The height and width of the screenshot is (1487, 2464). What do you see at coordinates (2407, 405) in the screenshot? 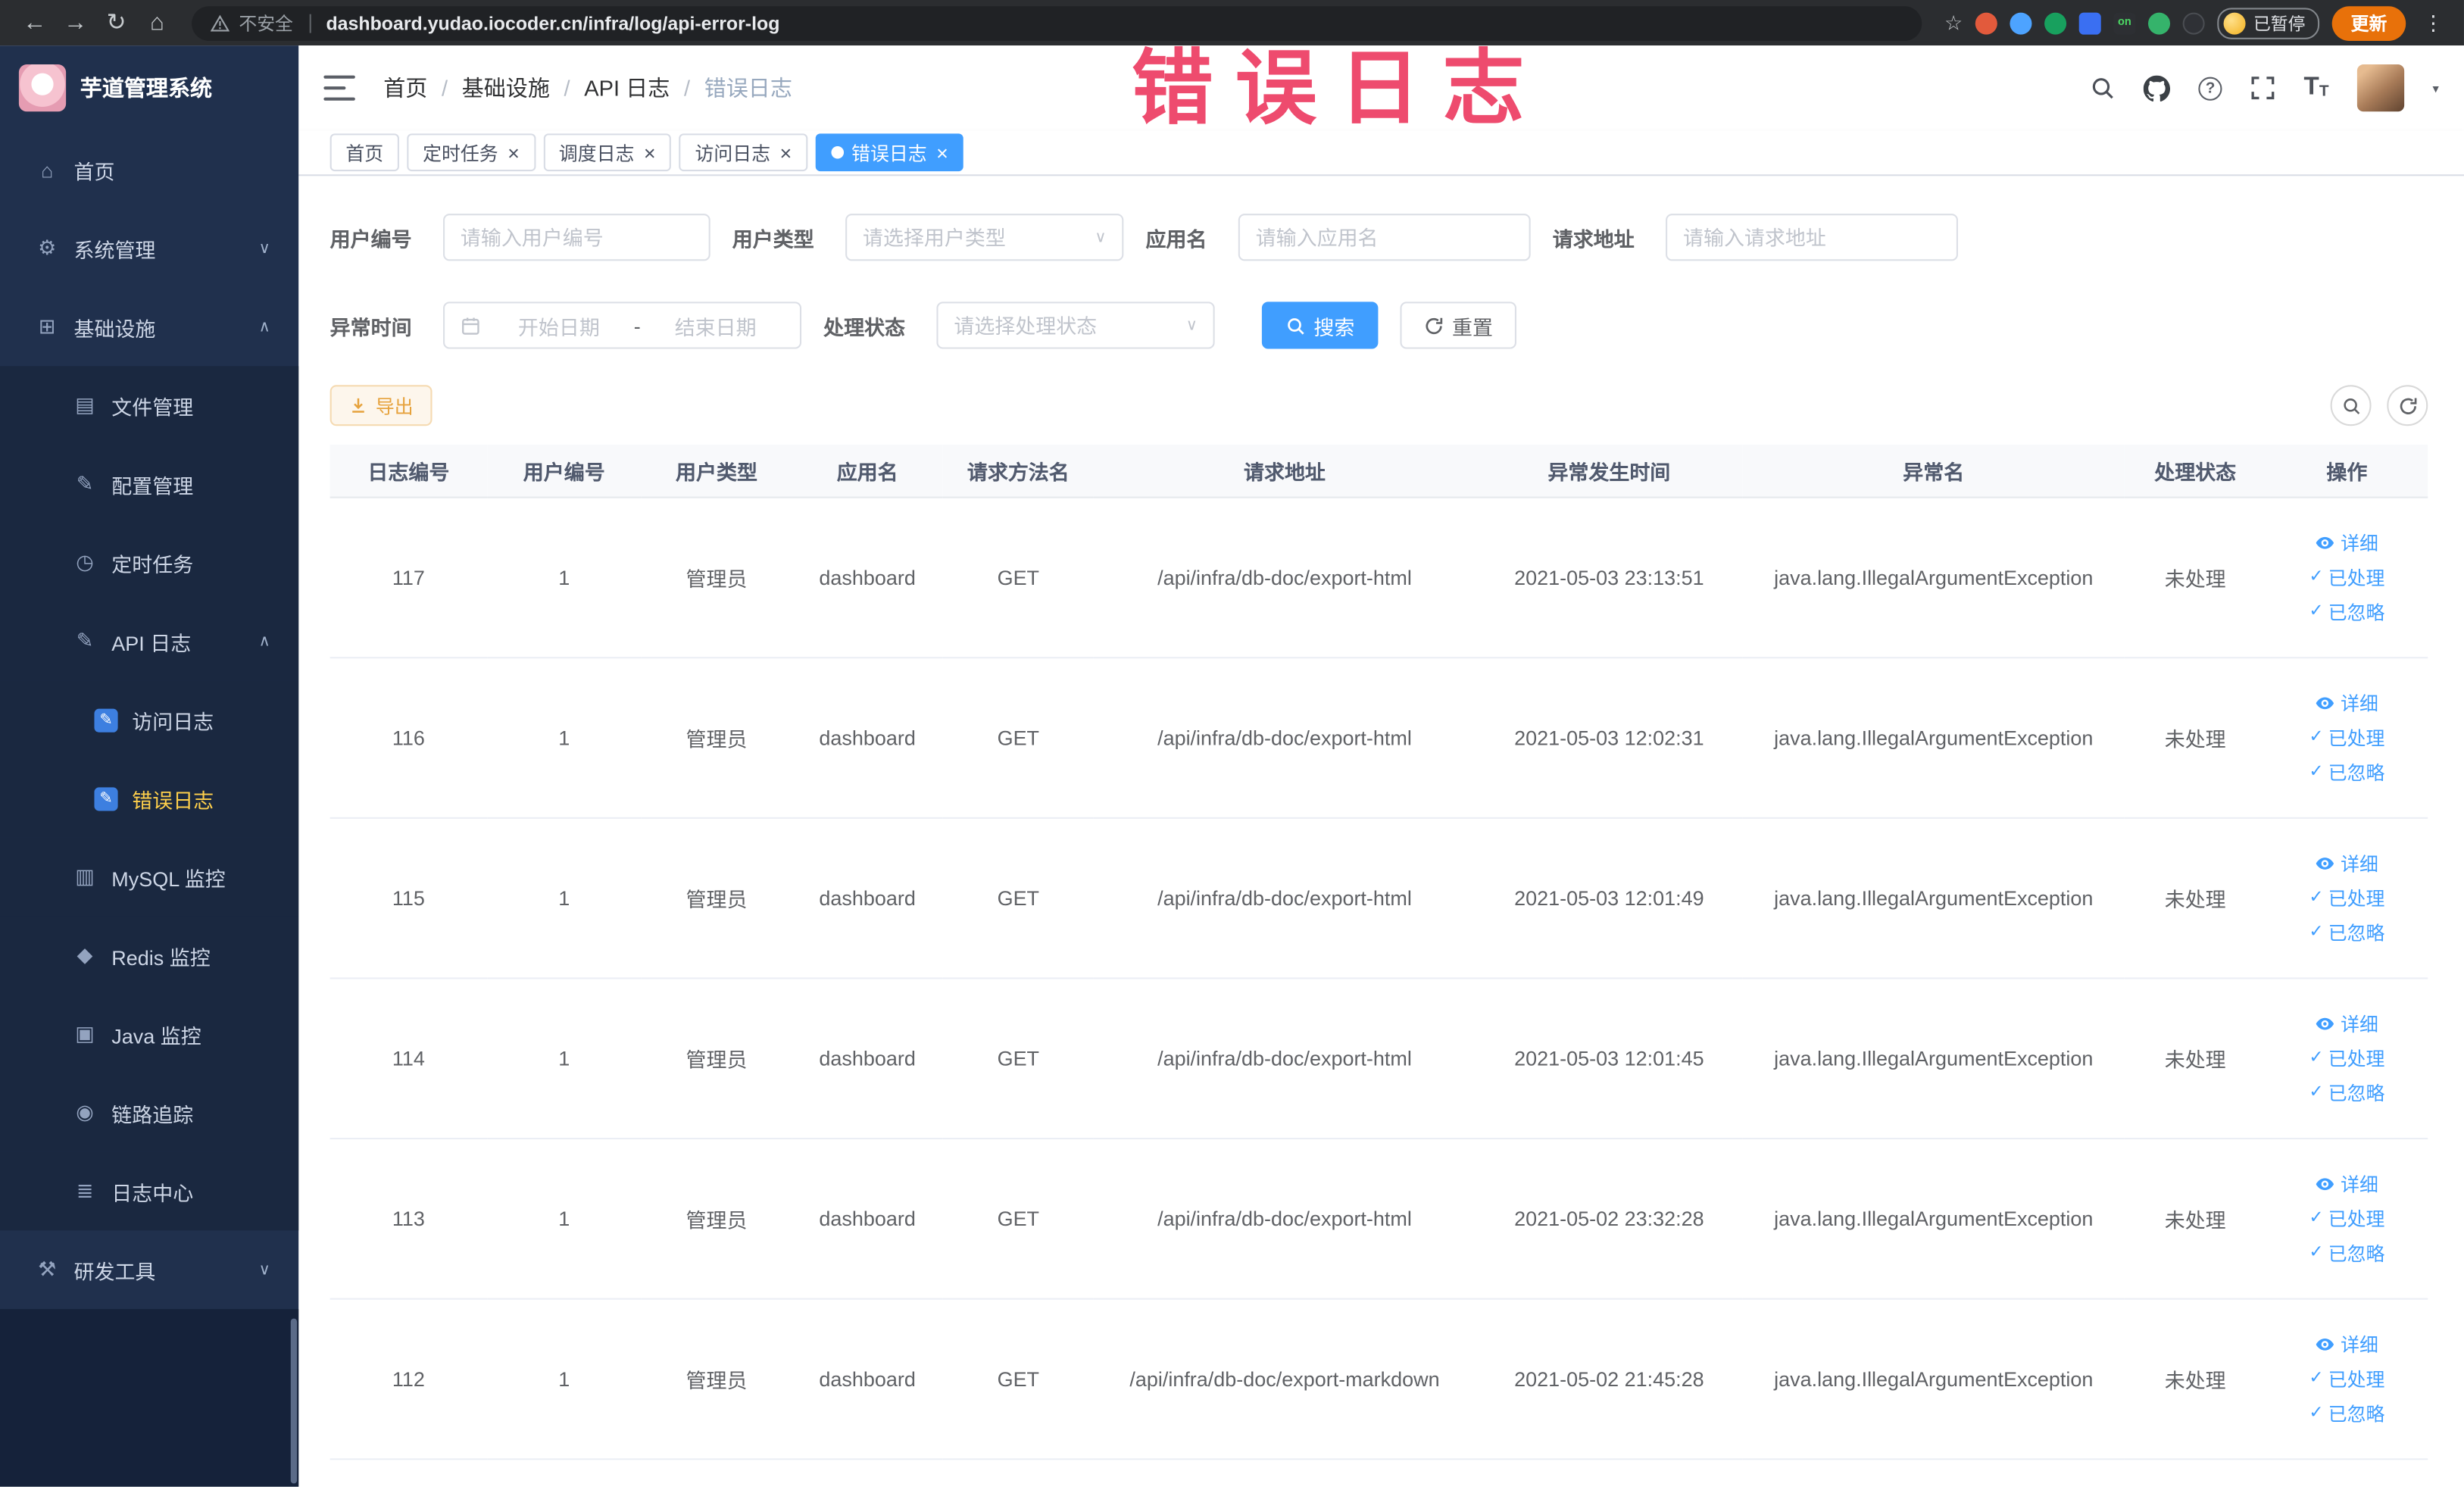
I see `refresh-table-button` at bounding box center [2407, 405].